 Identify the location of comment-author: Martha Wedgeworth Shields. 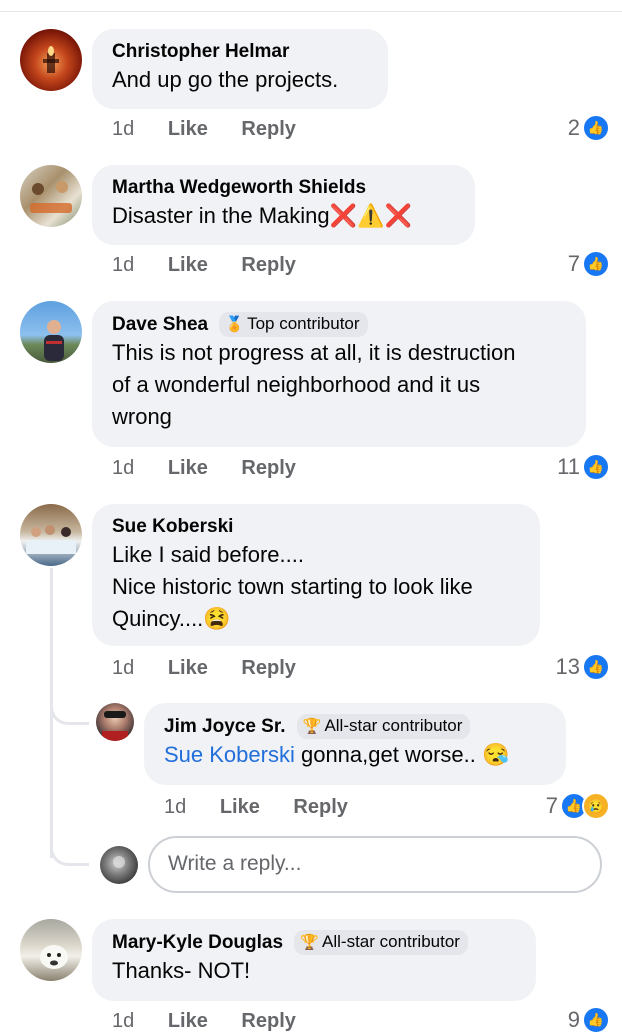
(283, 188).